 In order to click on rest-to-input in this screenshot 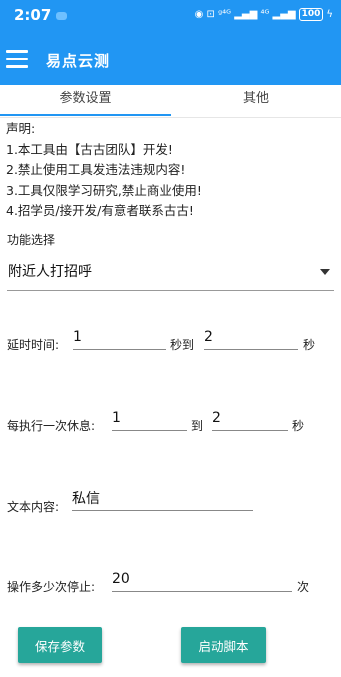, I will do `click(250, 420)`.